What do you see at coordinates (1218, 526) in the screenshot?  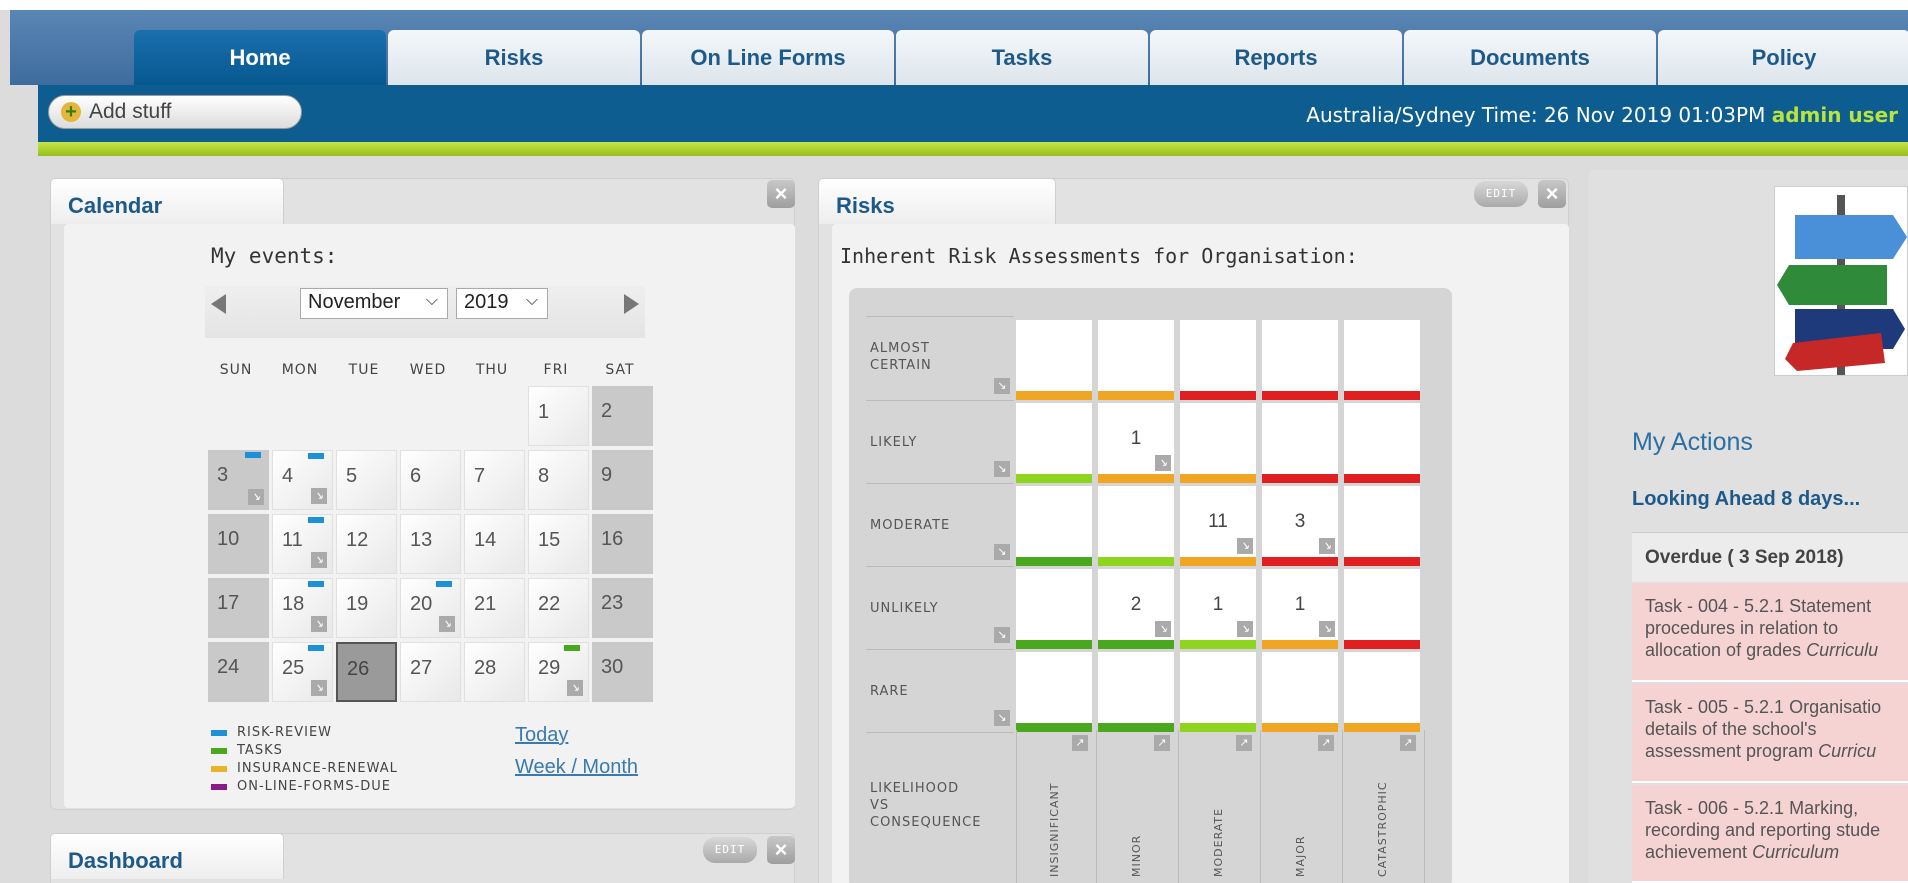 I see `matrix-cell: 11 ↘` at bounding box center [1218, 526].